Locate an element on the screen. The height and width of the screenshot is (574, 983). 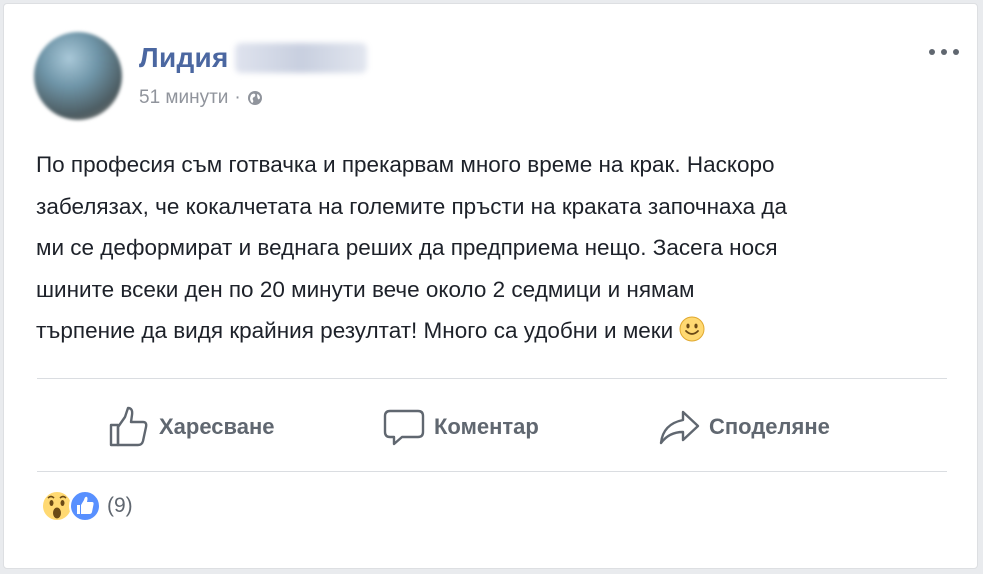
author-surname-blurred is located at coordinates (300, 58).